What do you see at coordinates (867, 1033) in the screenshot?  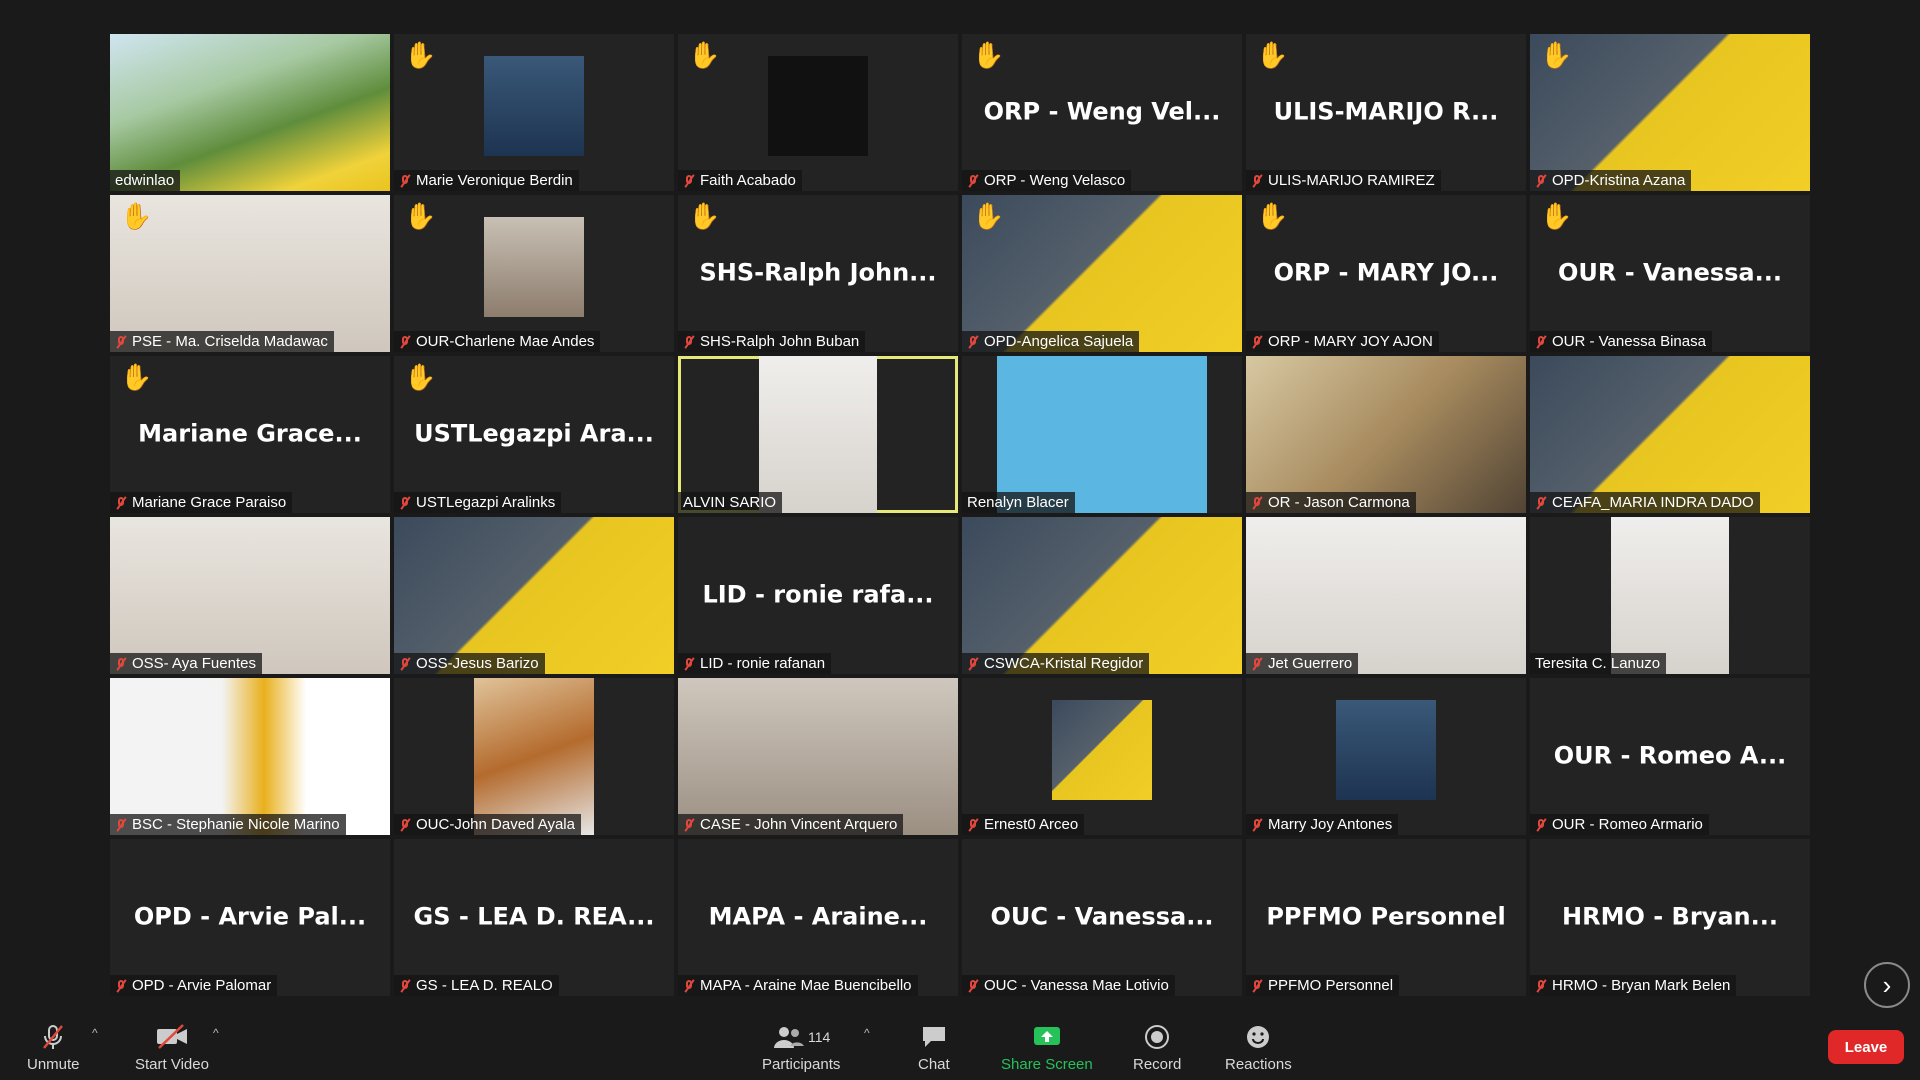 I see `participants-options-caret: ^` at bounding box center [867, 1033].